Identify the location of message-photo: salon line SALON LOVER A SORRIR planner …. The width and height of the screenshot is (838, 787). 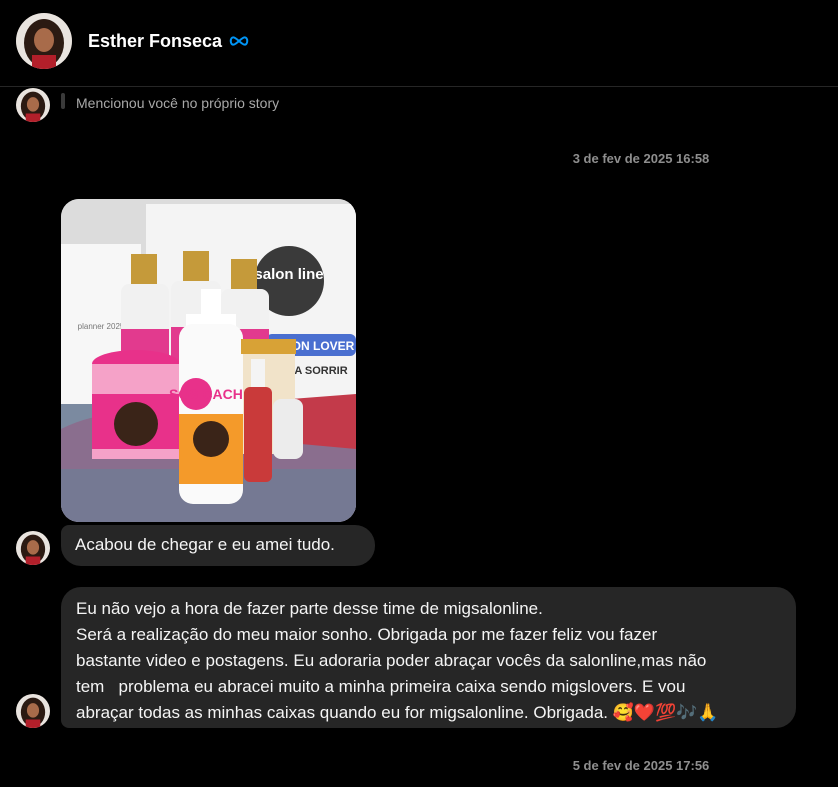
(208, 360).